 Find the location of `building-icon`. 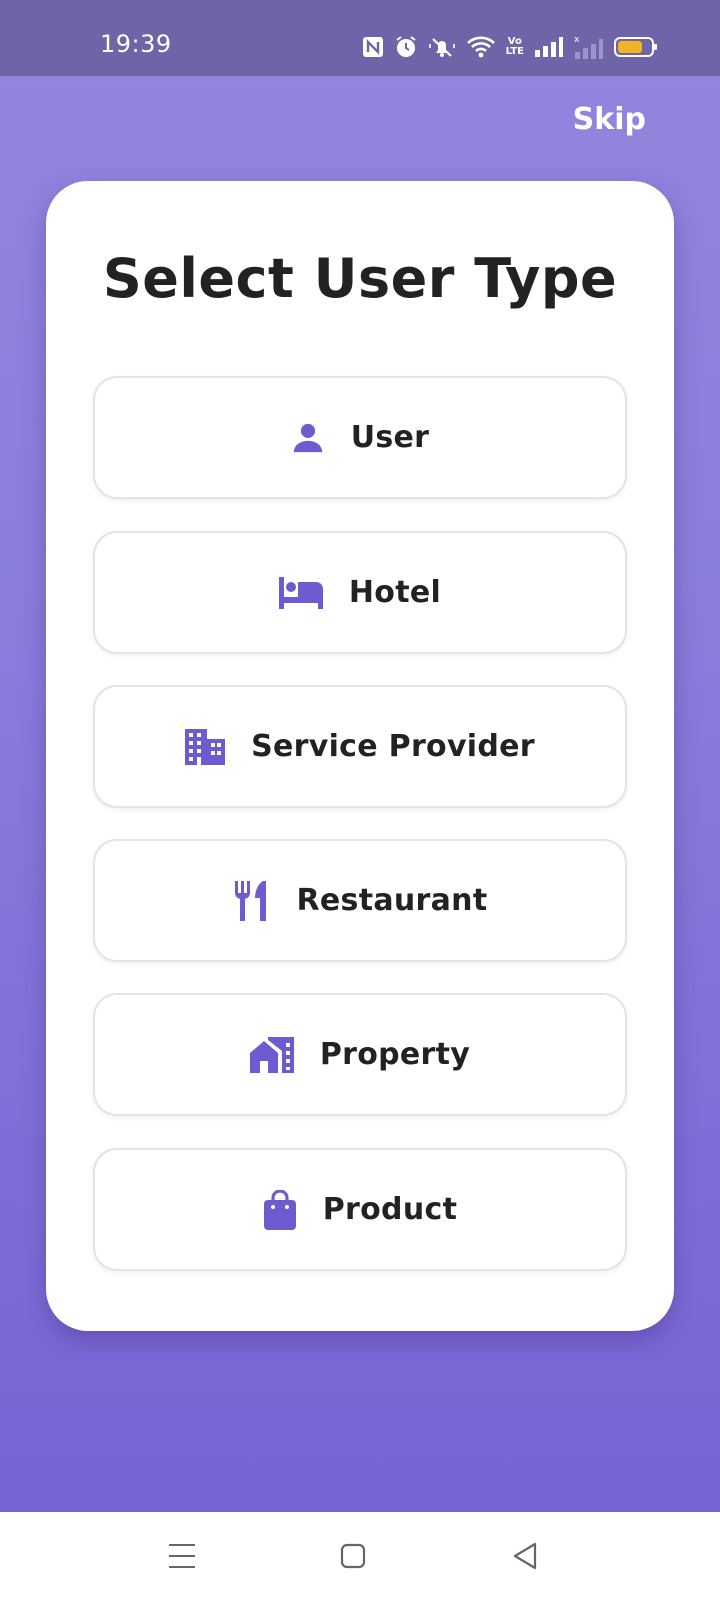

building-icon is located at coordinates (205, 746).